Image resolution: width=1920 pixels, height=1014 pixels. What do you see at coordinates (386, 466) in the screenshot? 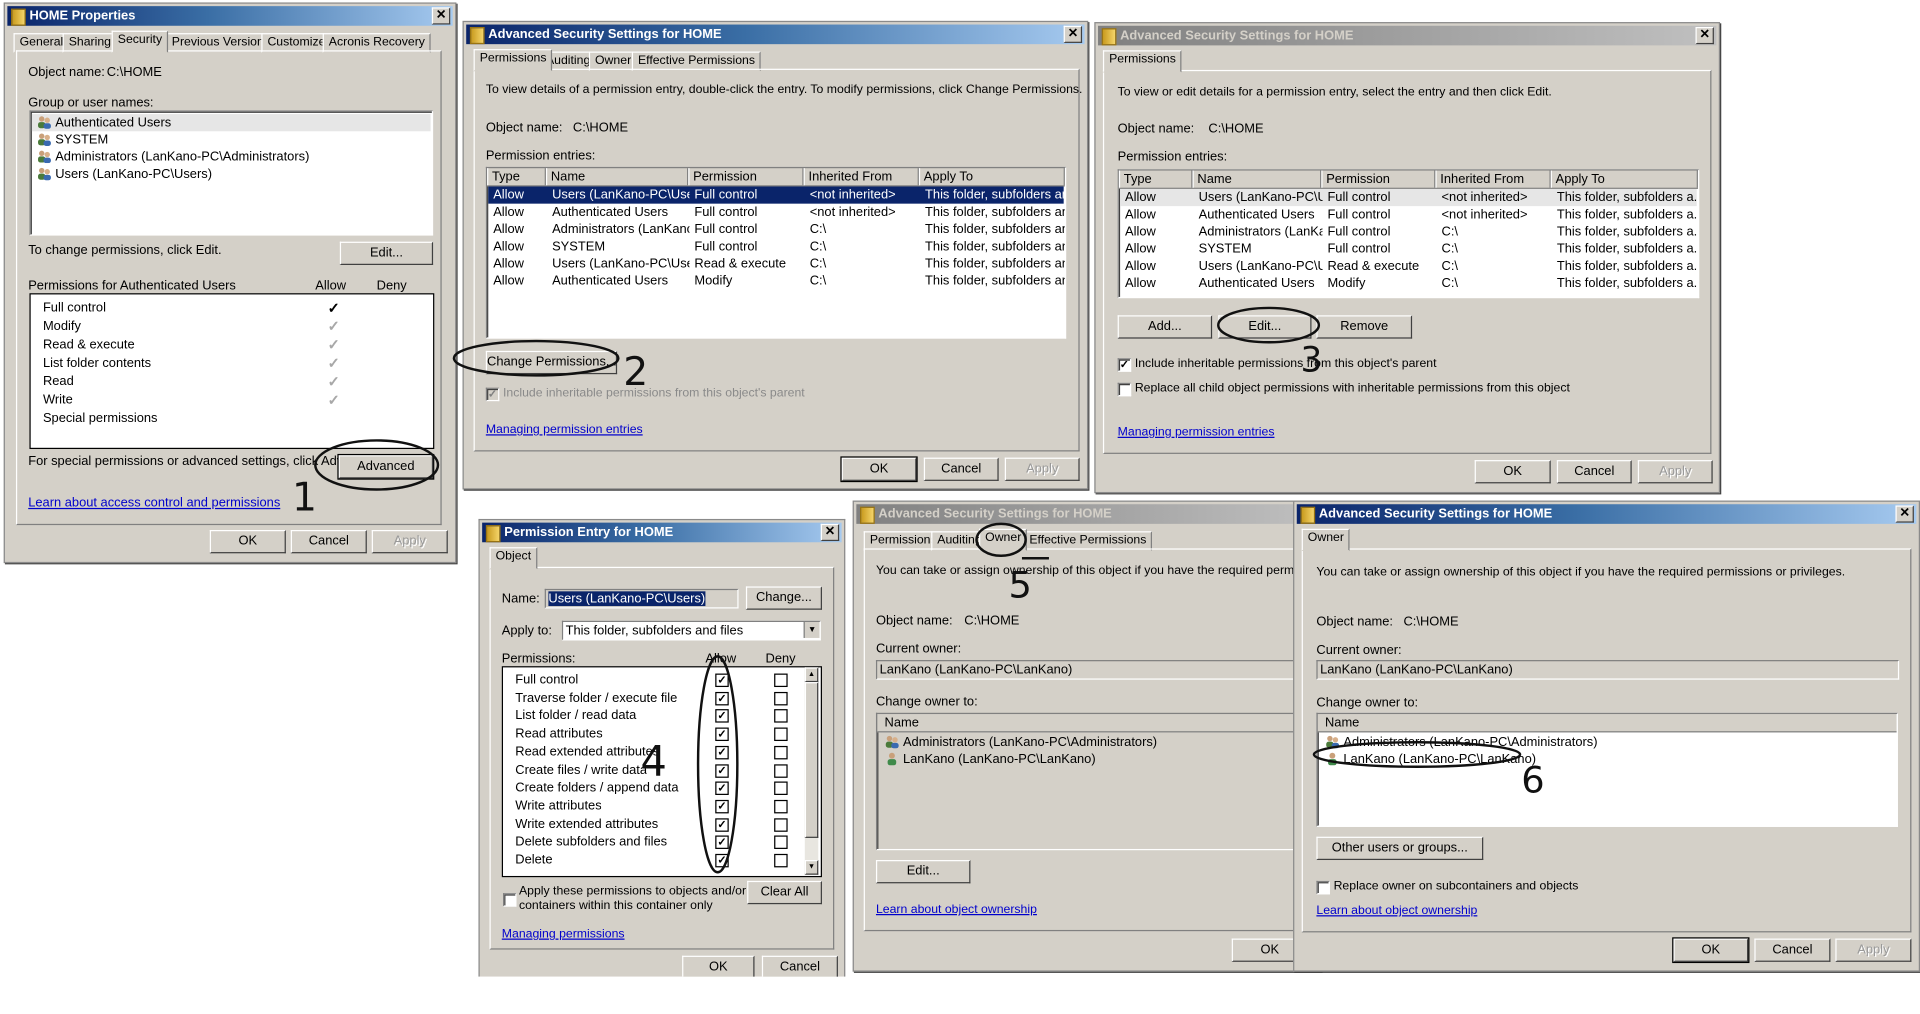
I see `advanced-button: Advanced` at bounding box center [386, 466].